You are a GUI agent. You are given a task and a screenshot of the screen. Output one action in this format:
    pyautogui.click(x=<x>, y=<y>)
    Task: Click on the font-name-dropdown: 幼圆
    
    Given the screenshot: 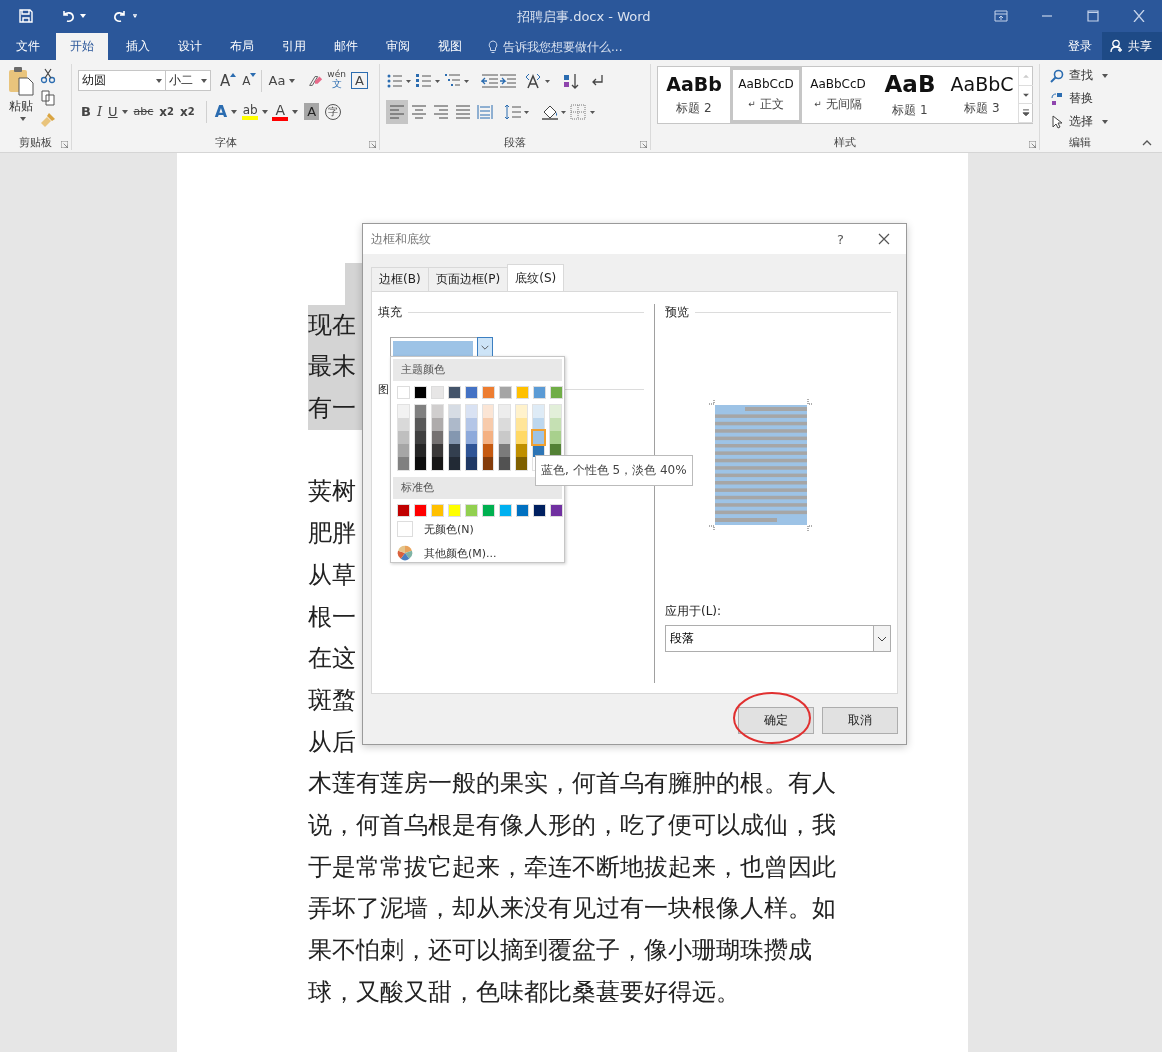 What is the action you would take?
    pyautogui.click(x=122, y=80)
    